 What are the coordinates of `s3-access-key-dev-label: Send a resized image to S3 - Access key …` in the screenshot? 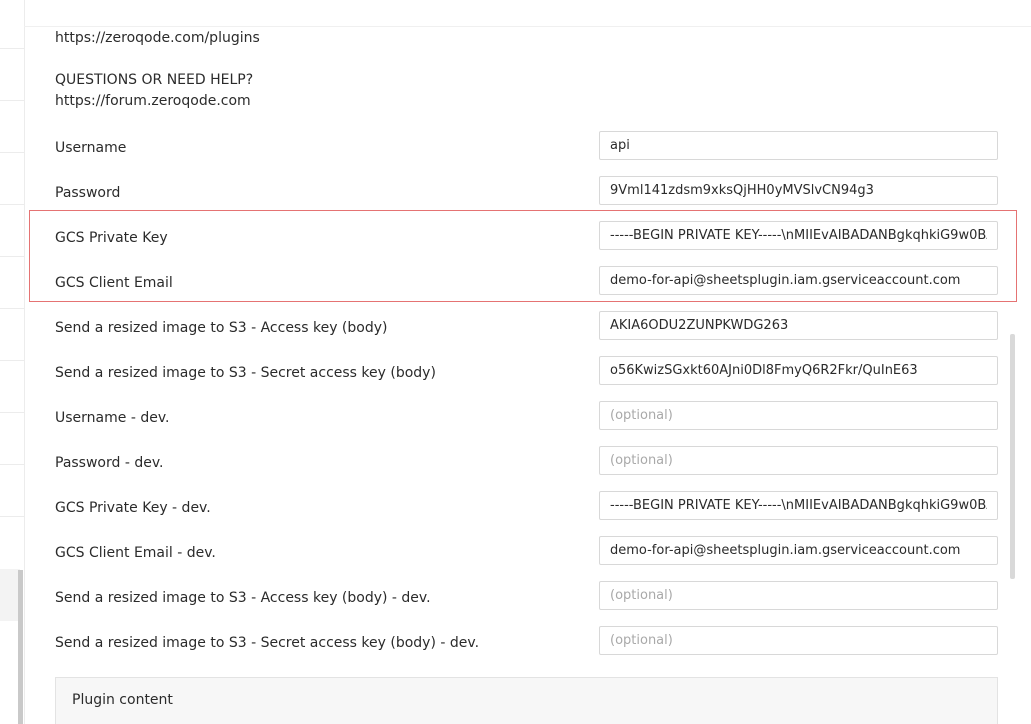 It's located at (243, 598).